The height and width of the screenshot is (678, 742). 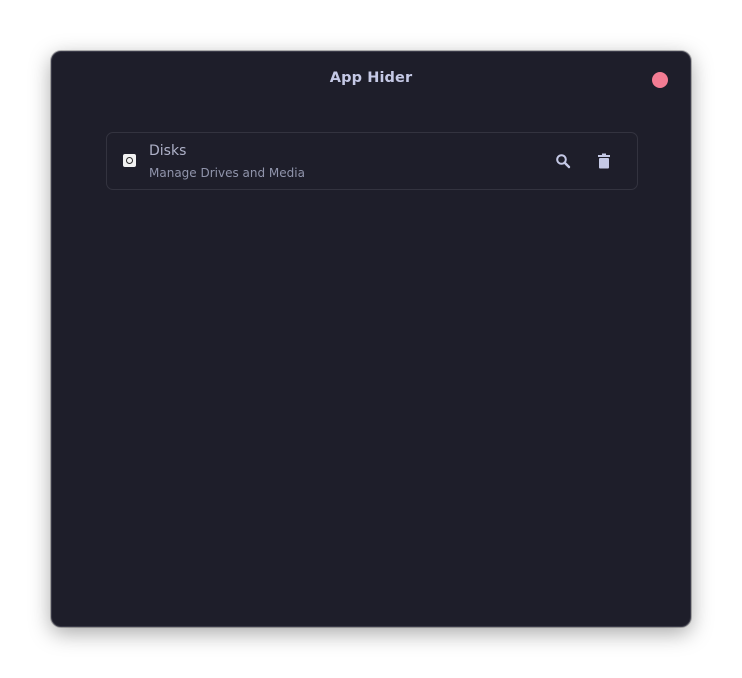 I want to click on search-icon, so click(x=563, y=161).